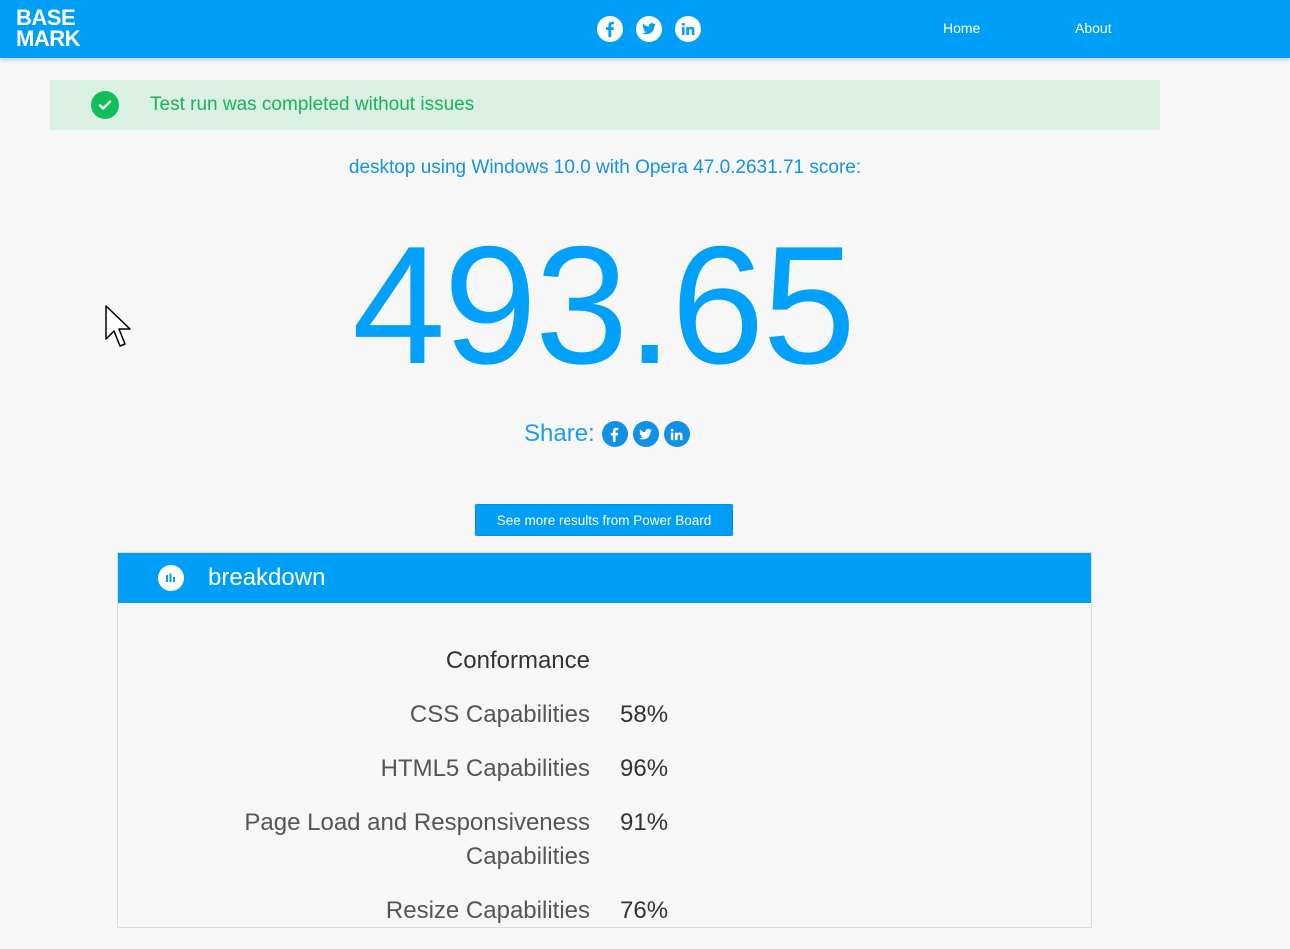  What do you see at coordinates (604, 305) in the screenshot?
I see `total-score: 493.65` at bounding box center [604, 305].